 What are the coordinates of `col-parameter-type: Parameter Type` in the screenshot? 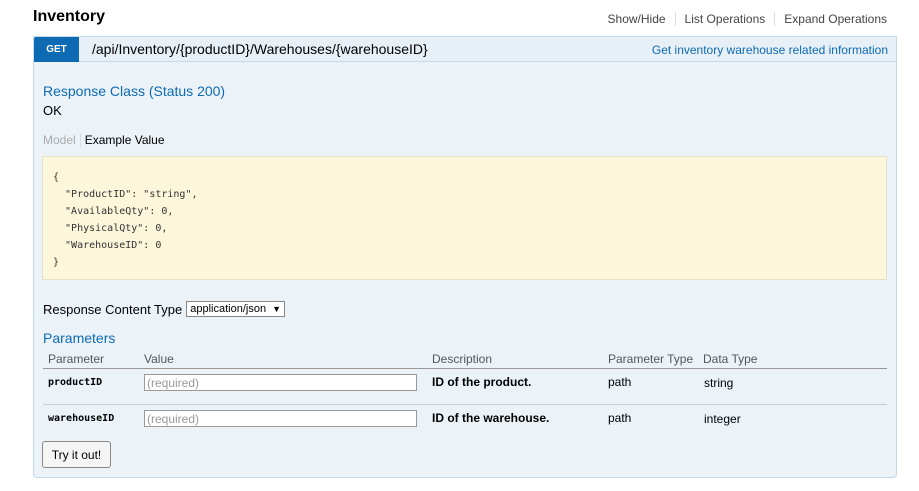 It's located at (651, 359).